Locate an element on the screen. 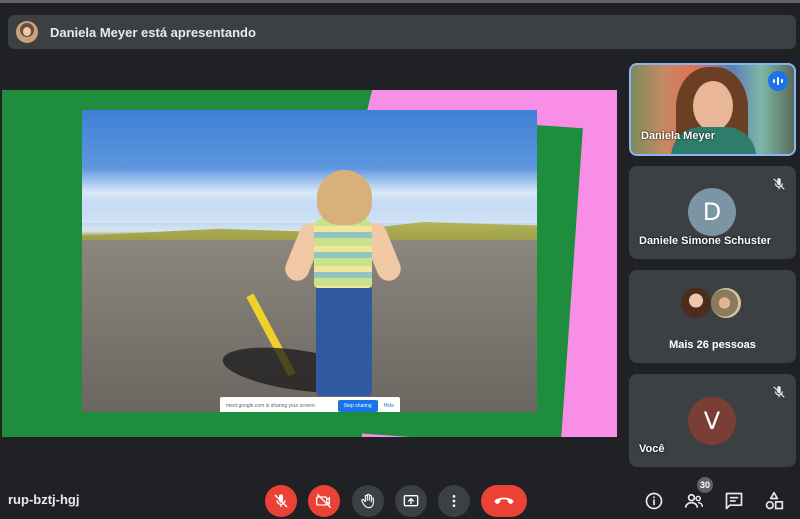 This screenshot has height=519, width=800. more-participants-tile: Mais 26 pessoas is located at coordinates (712, 316).